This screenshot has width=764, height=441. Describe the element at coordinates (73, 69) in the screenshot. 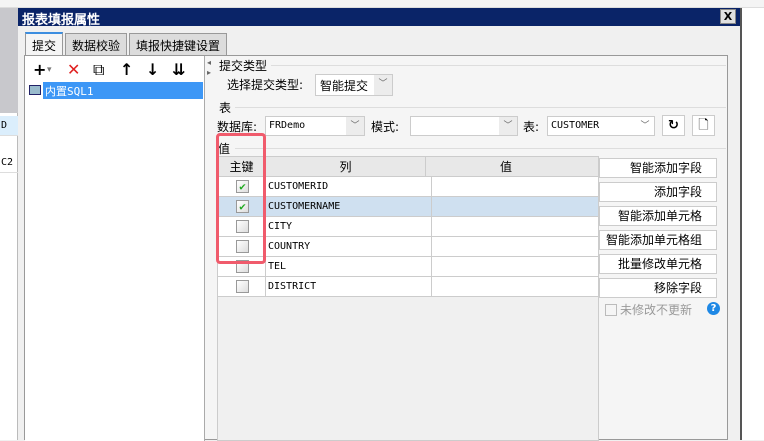

I see `delete-icon: ✕` at that location.